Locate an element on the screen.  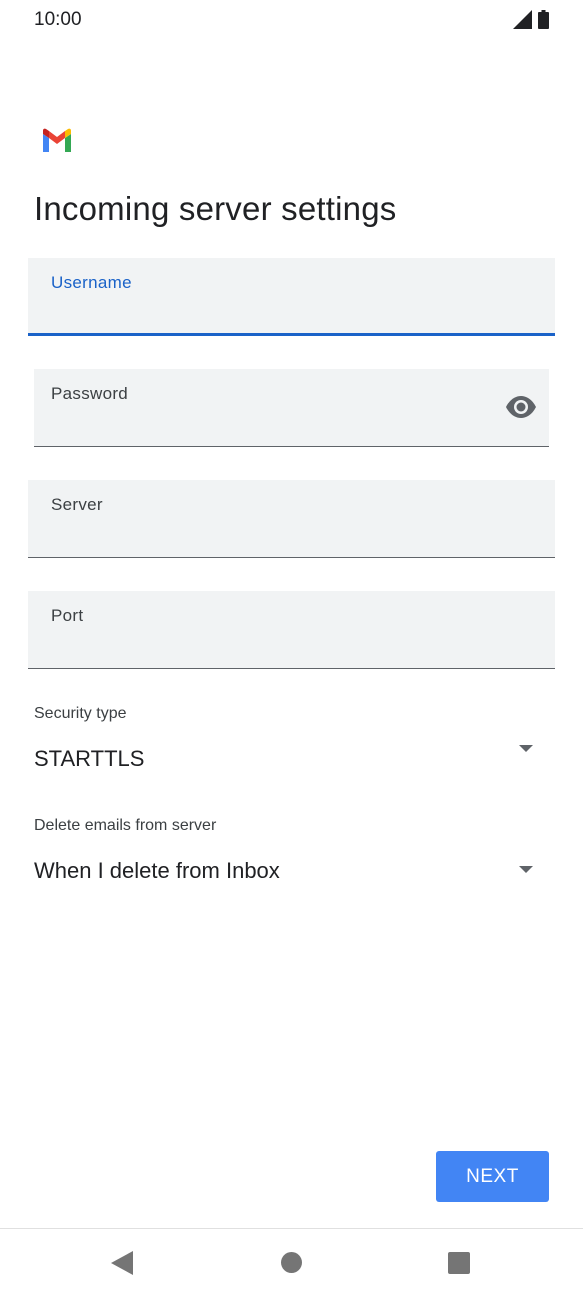
signal-icon is located at coordinates (522, 19).